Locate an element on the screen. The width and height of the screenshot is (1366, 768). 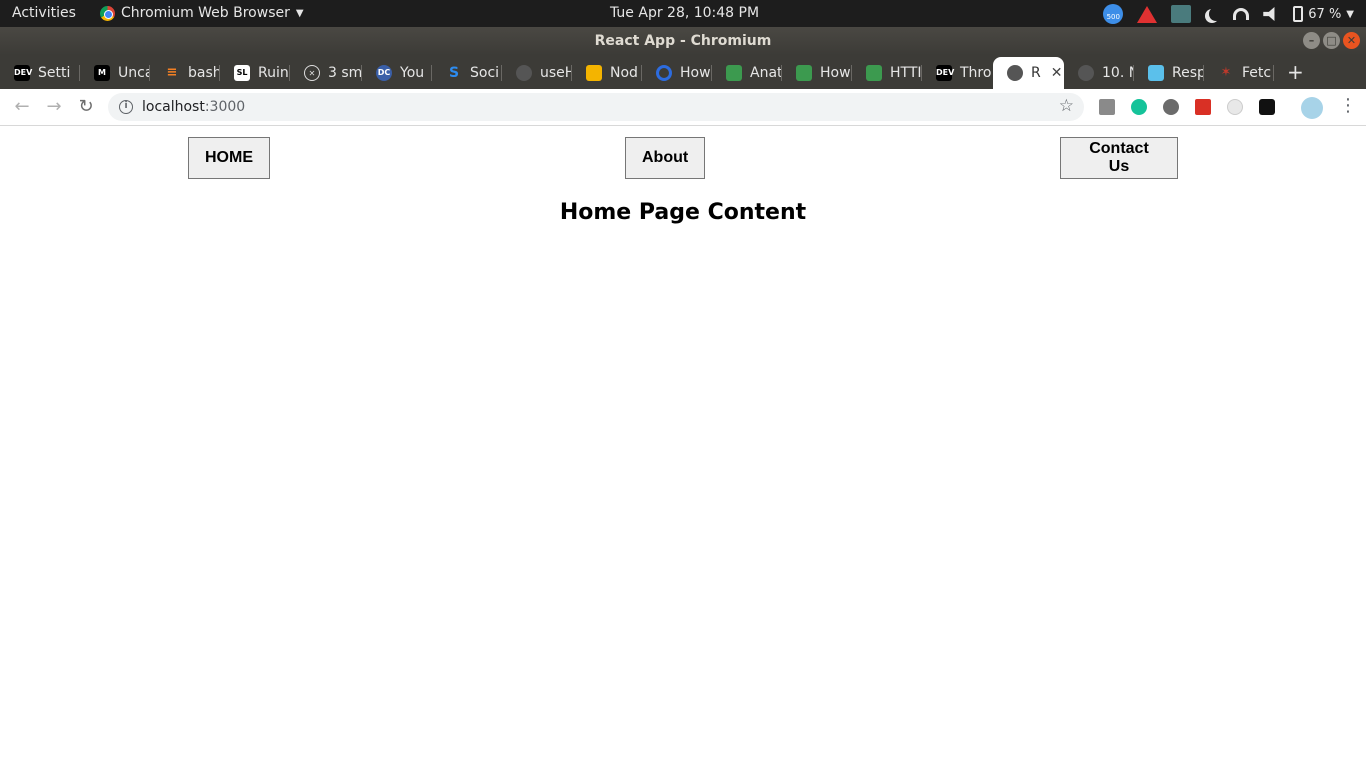
update-notifier-icon: 500 is located at coordinates (1113, 14).